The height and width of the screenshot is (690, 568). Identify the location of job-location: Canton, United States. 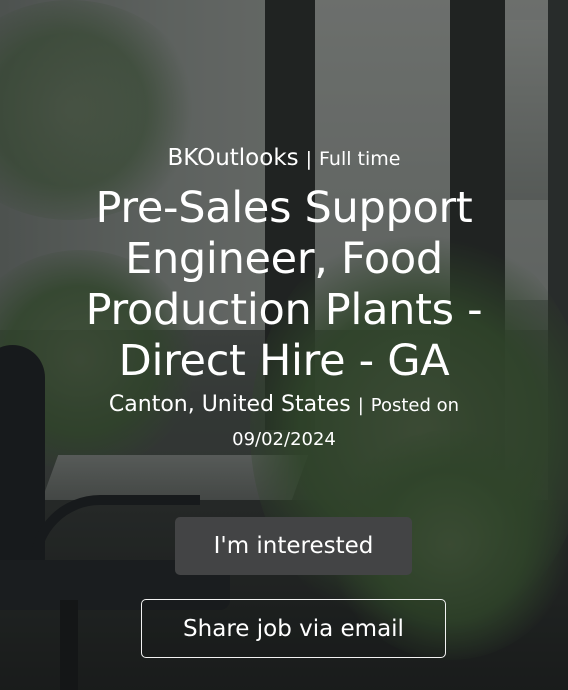
(229, 404).